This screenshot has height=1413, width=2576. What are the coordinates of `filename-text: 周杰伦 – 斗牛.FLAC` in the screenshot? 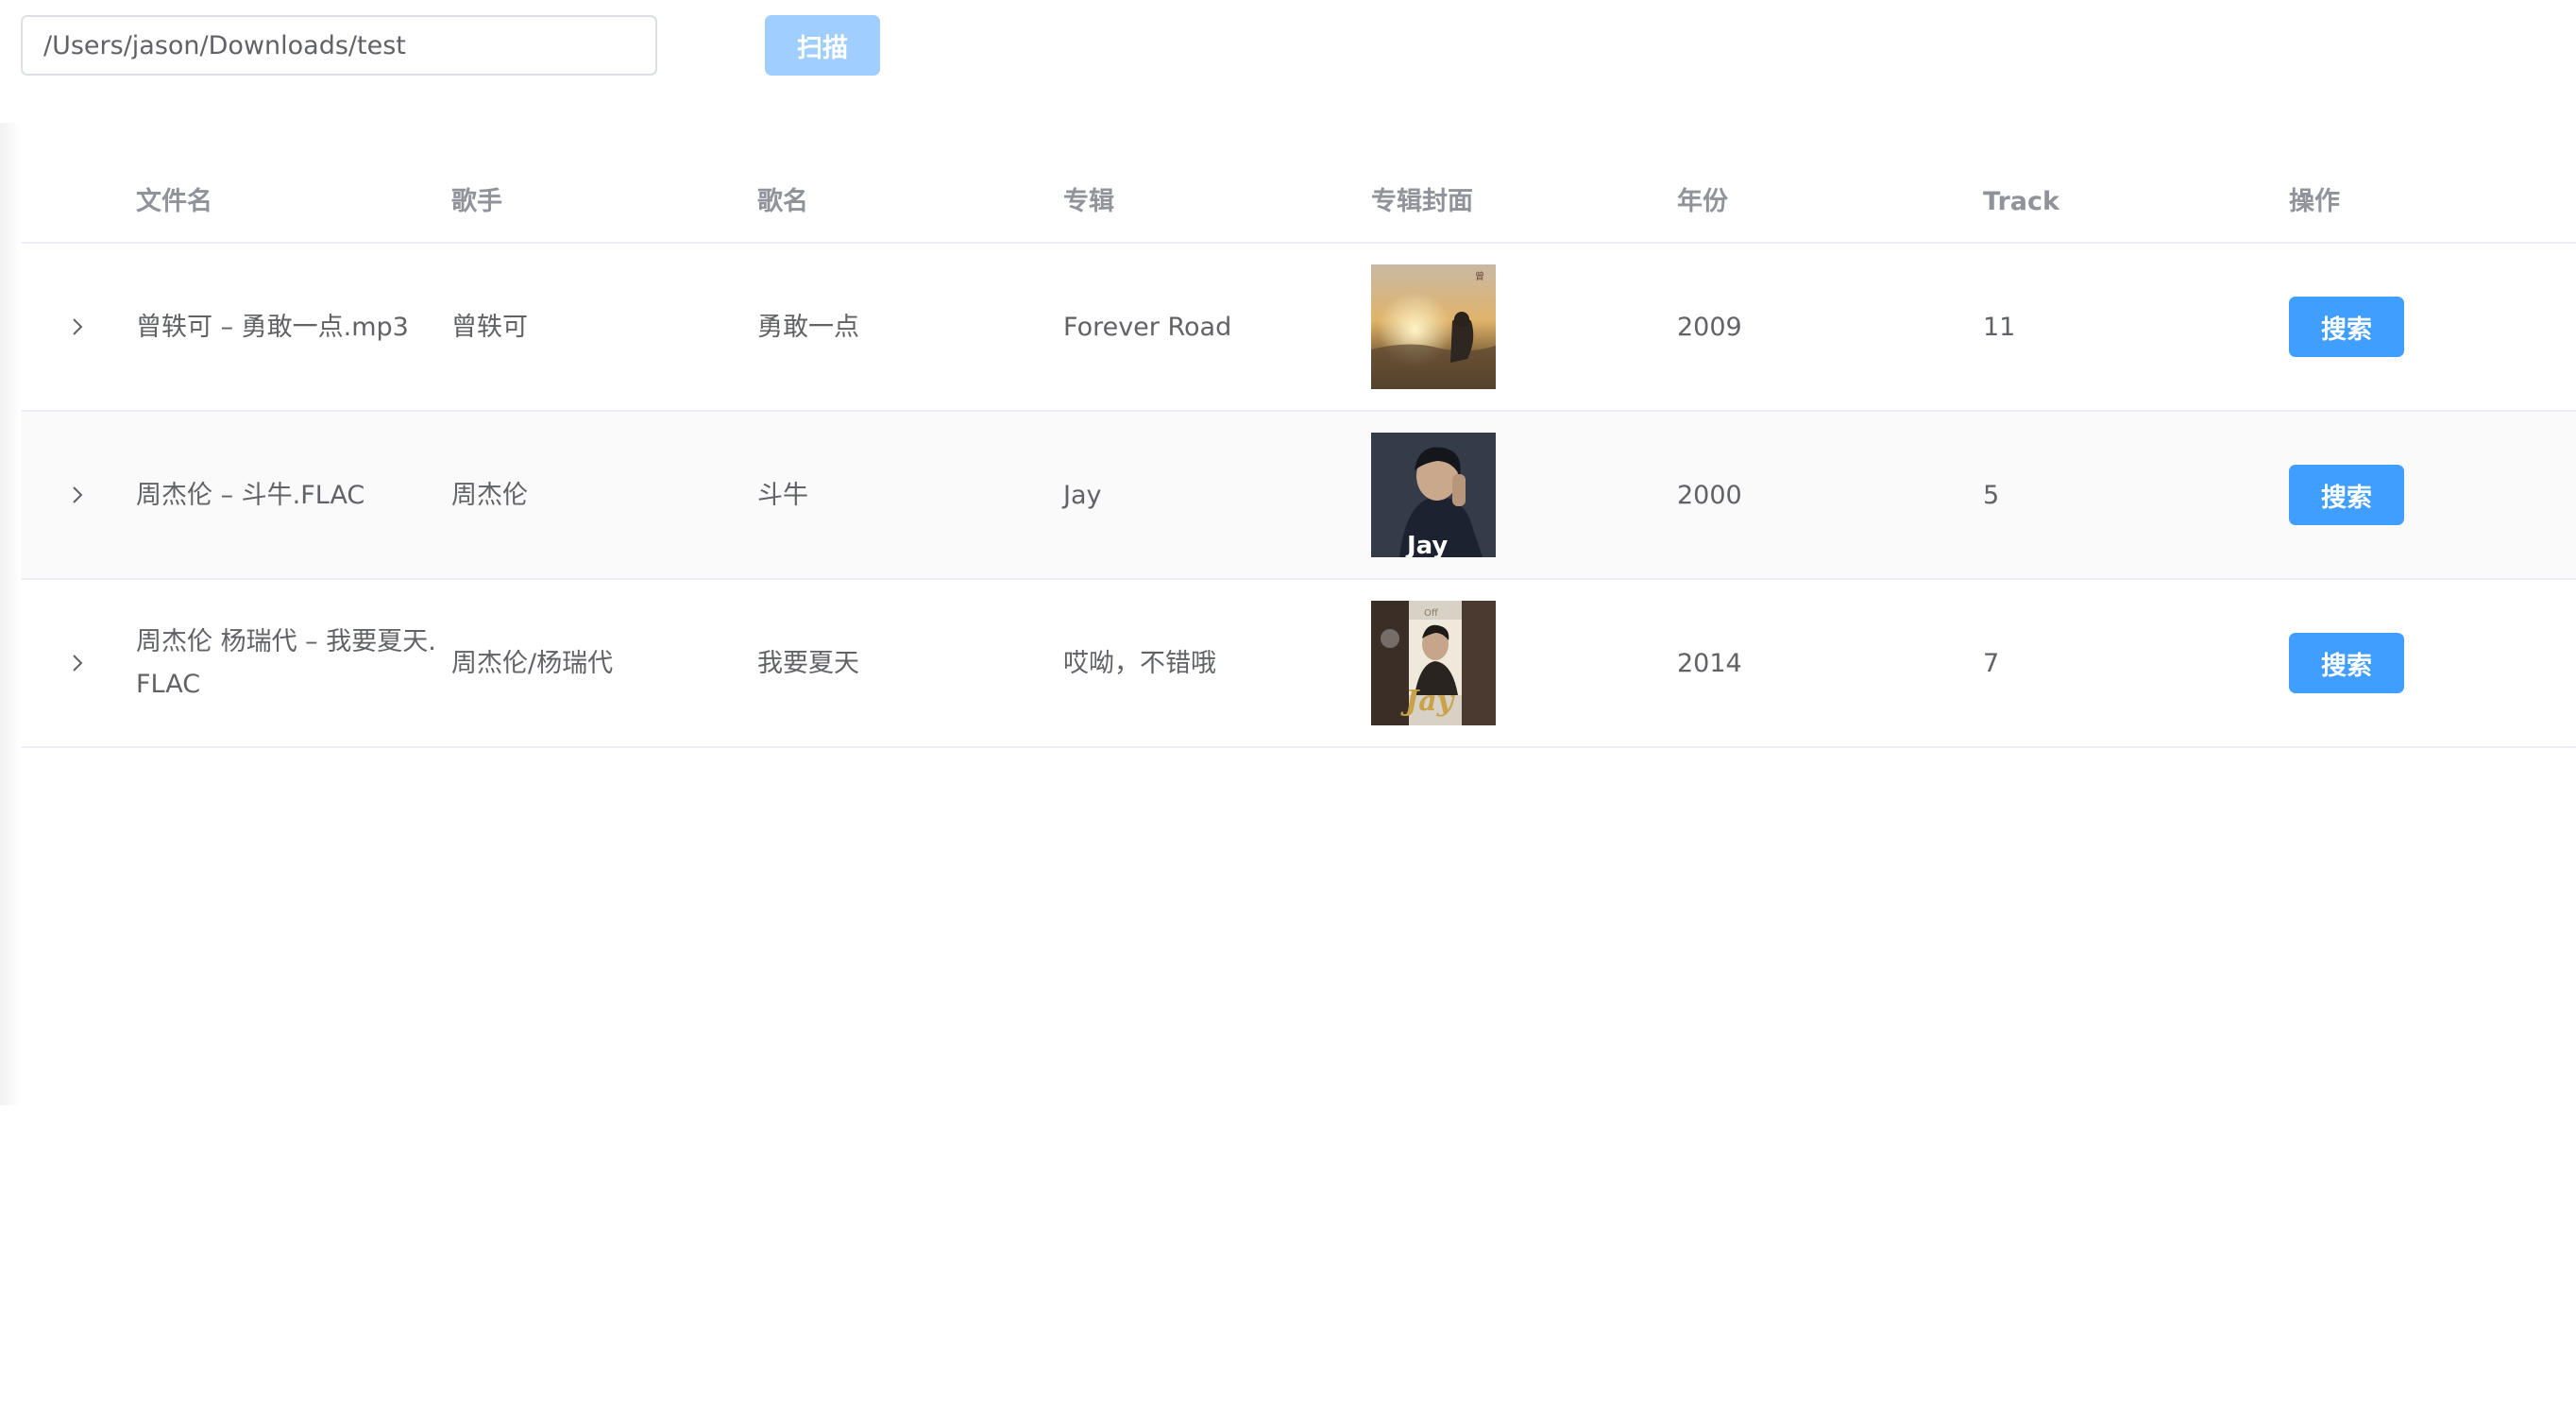 It's located at (250, 495).